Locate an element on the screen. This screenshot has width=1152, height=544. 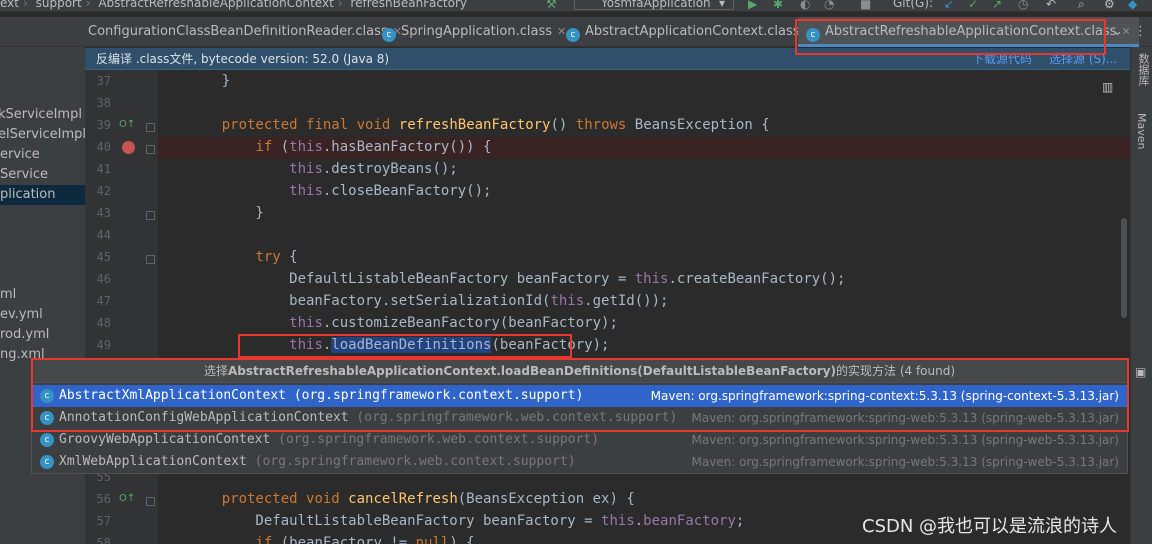
line-number: 56 is located at coordinates (103, 499).